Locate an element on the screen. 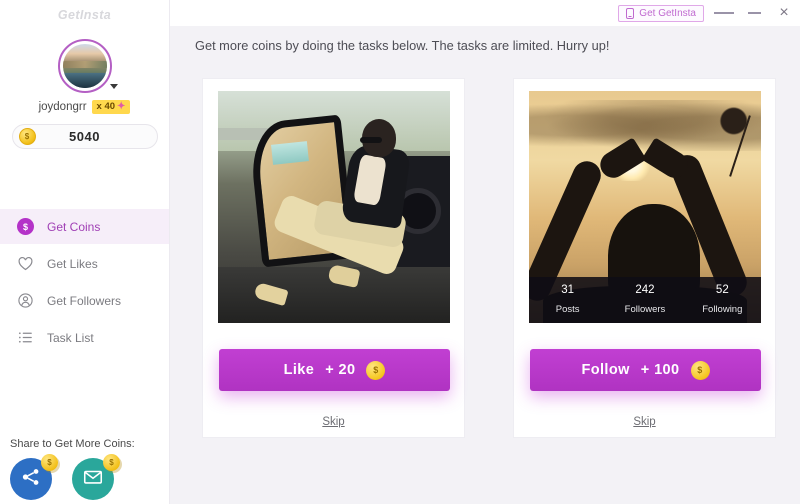  multiplier-badge: x 40 ✦ is located at coordinates (111, 107).